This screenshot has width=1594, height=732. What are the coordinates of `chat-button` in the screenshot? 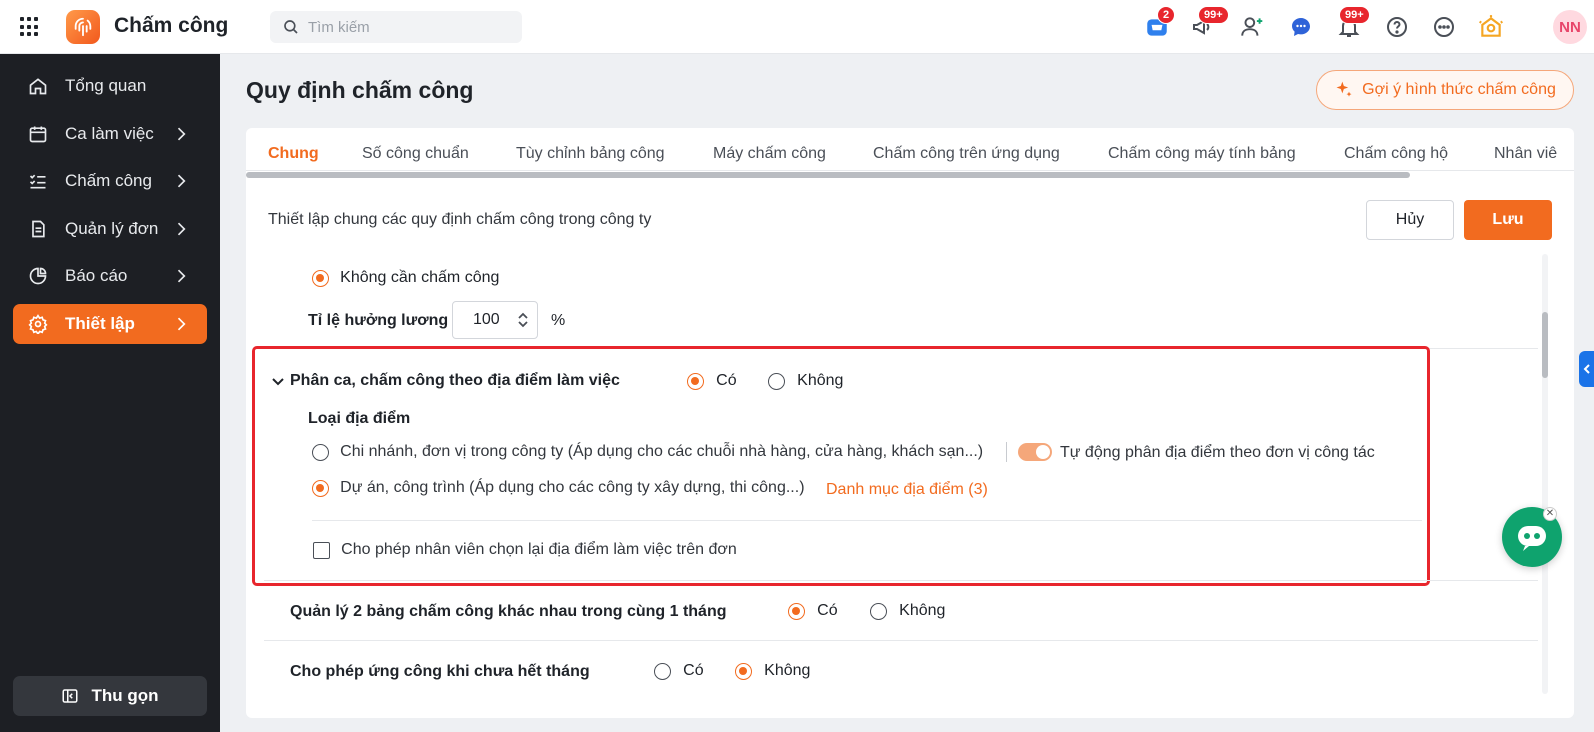 It's located at (1301, 27).